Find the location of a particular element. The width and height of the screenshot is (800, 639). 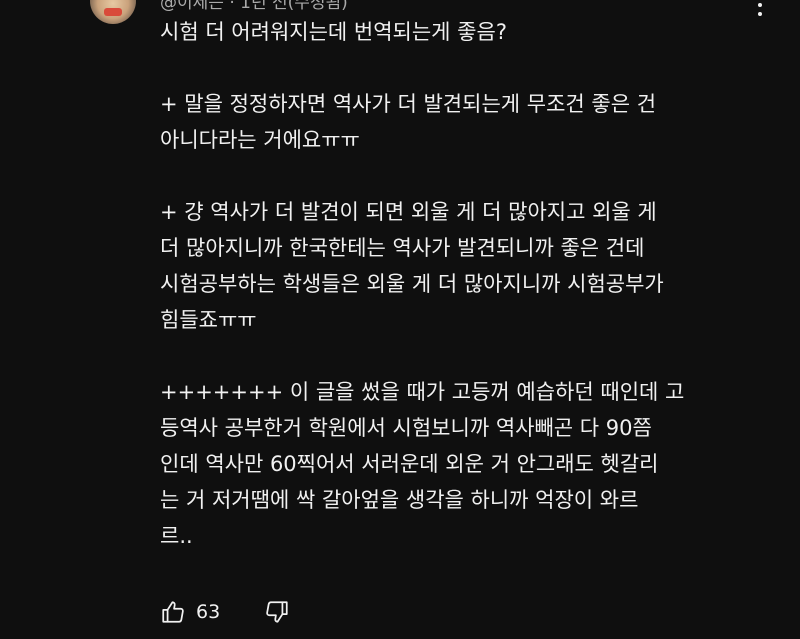

comment-line: 는 거 저거땜에 싹 갈아엎을 생각을 하니까 억장이 와르 is located at coordinates (399, 500).